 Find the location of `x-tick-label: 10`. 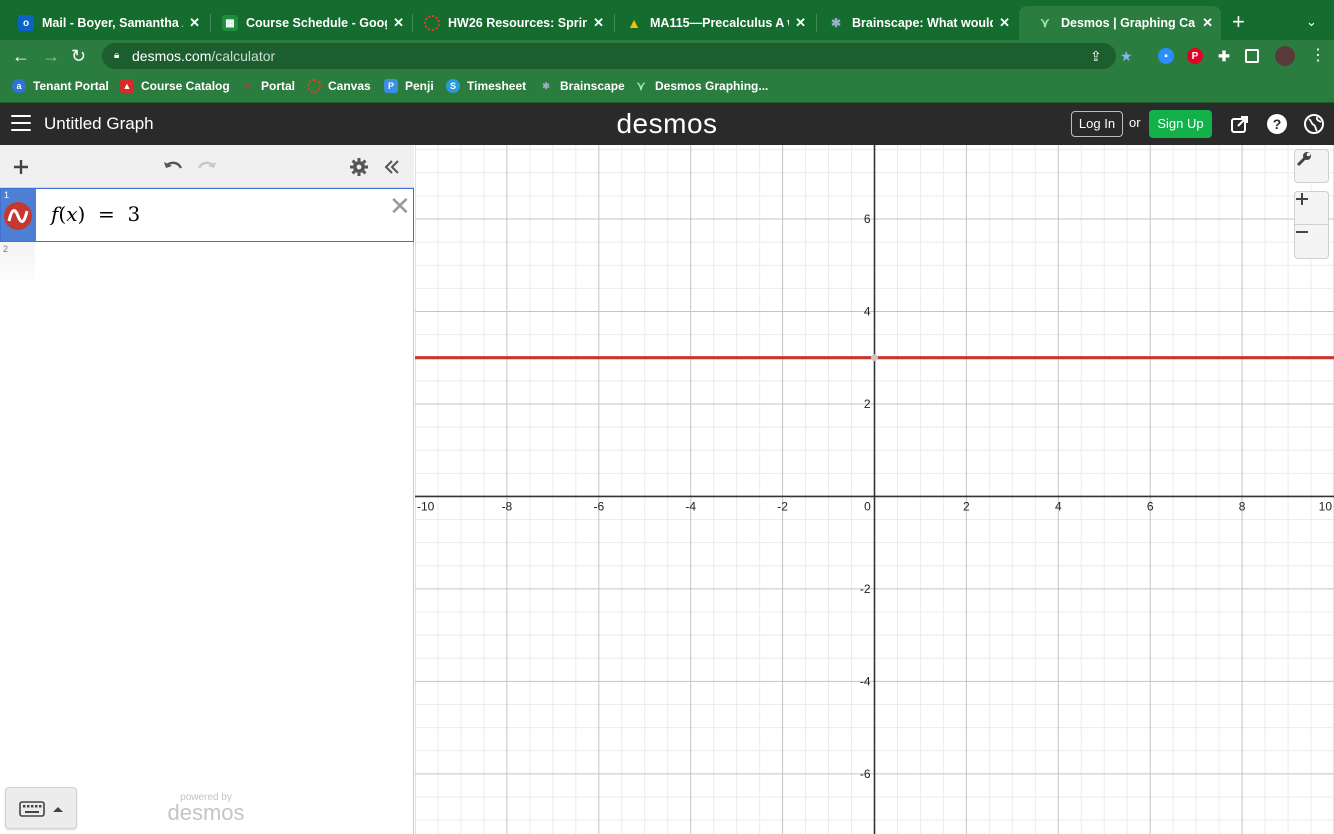

x-tick-label: 10 is located at coordinates (1326, 506).